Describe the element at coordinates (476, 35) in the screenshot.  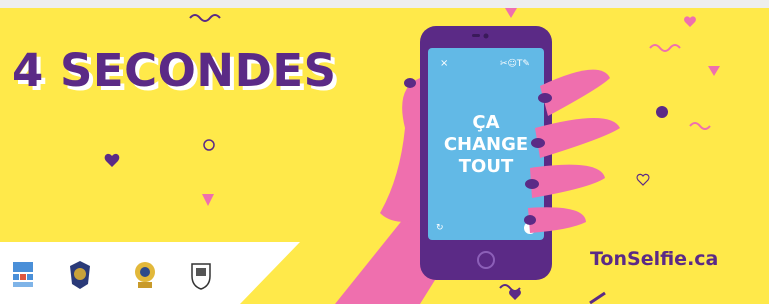
I see `phone-speaker` at that location.